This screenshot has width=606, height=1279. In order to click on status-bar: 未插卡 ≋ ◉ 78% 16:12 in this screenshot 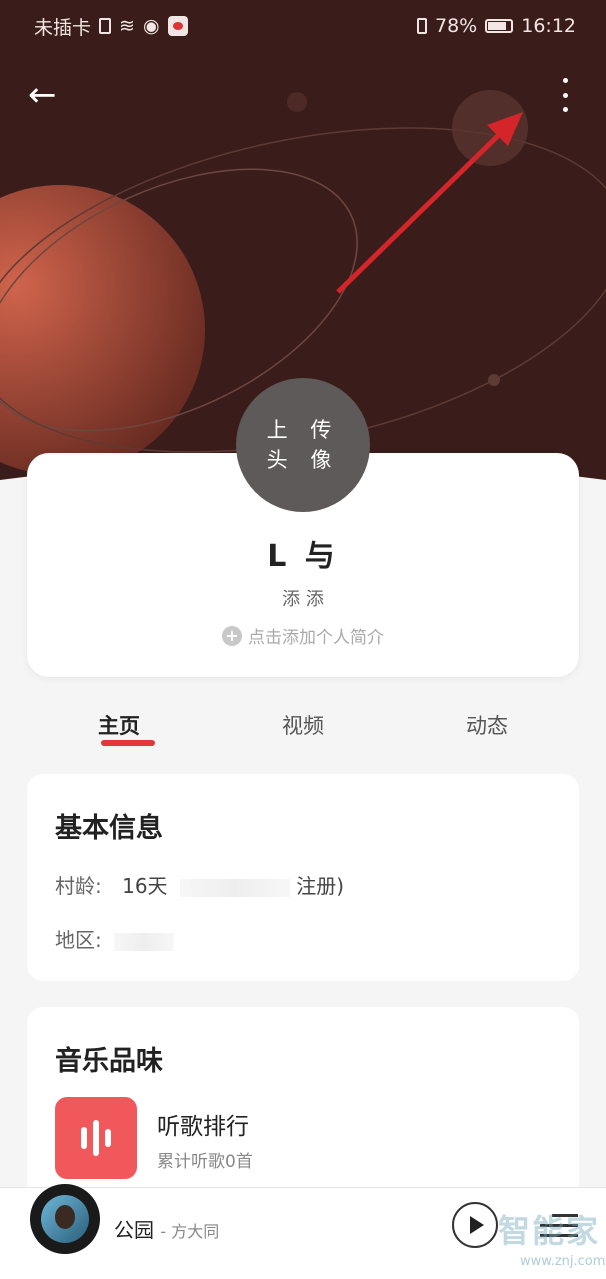, I will do `click(303, 26)`.